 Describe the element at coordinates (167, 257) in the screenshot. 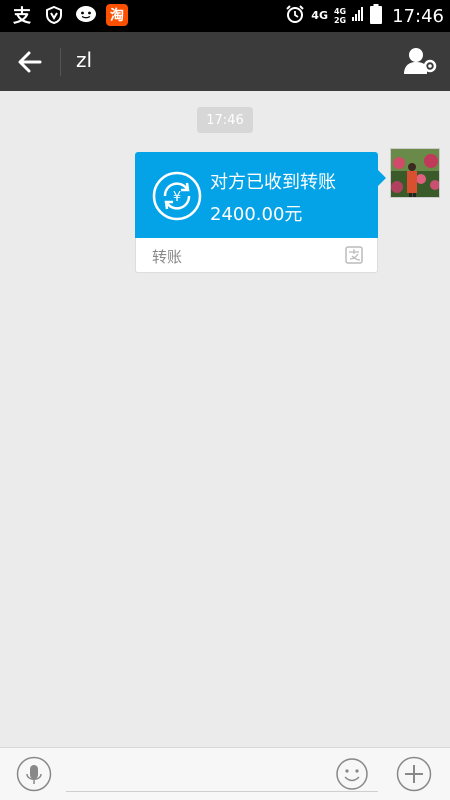

I see `transfer-card-type: 转账` at that location.